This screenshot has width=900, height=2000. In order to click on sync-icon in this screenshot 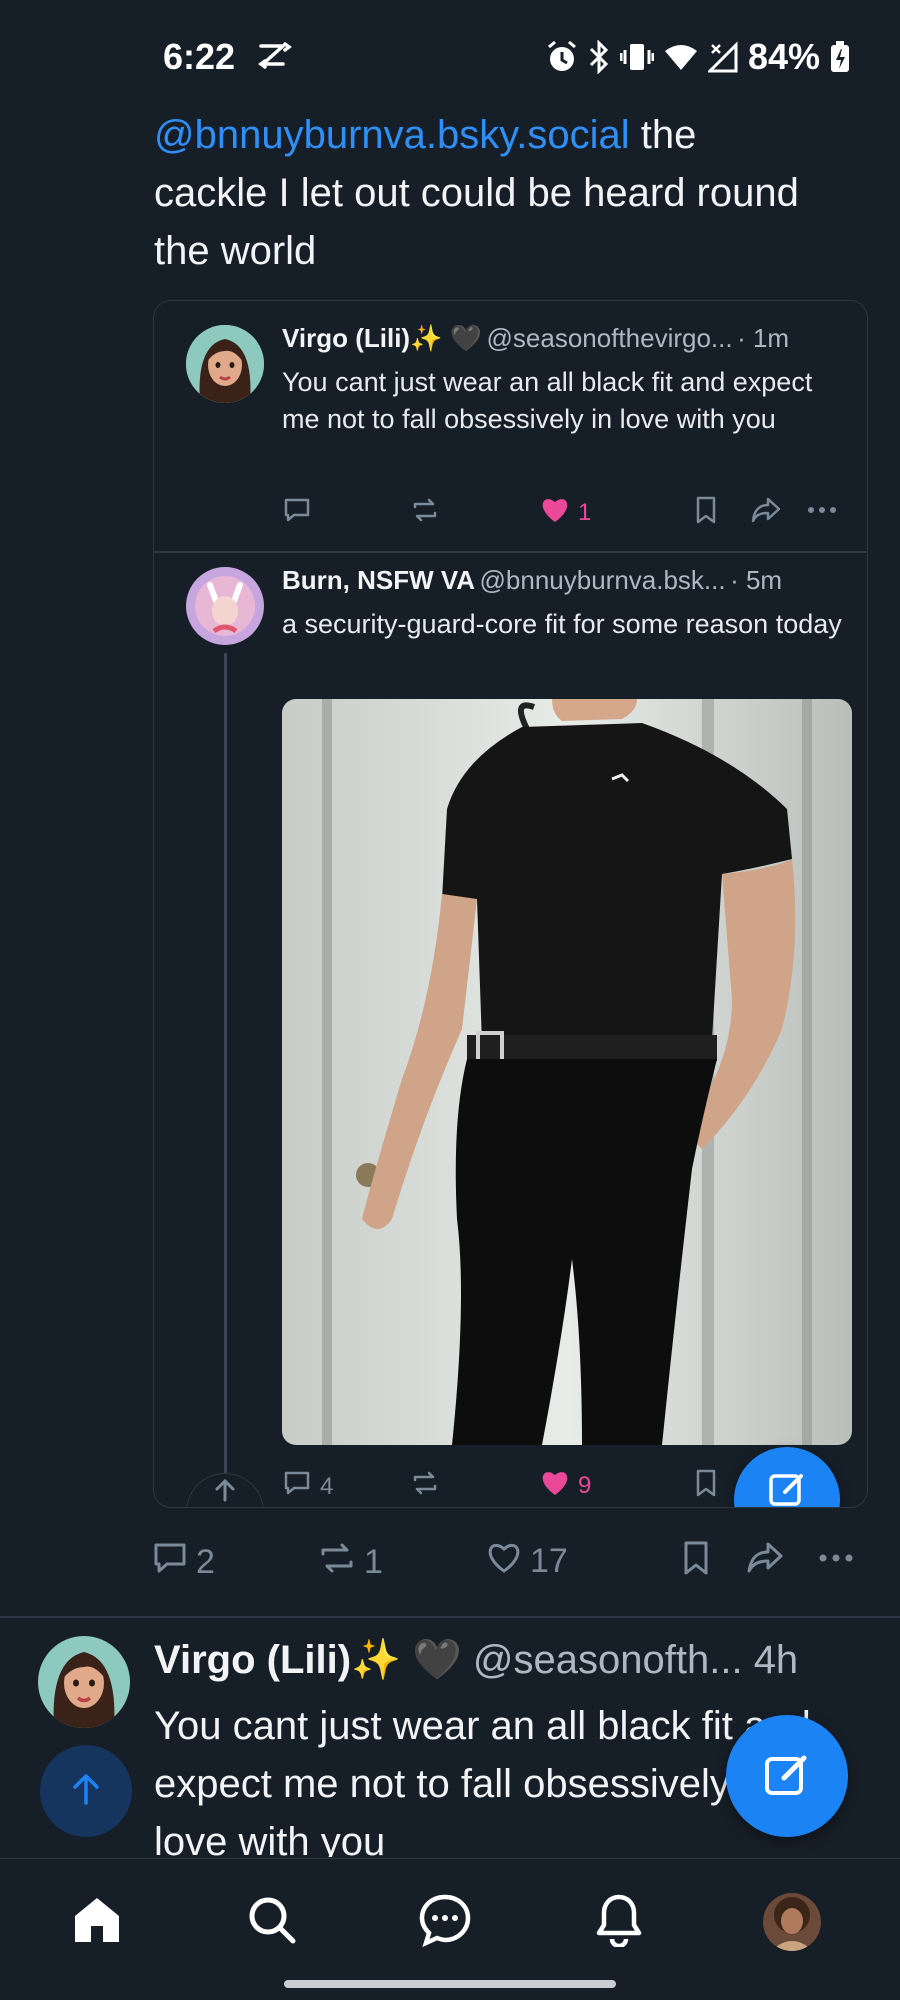, I will do `click(275, 55)`.